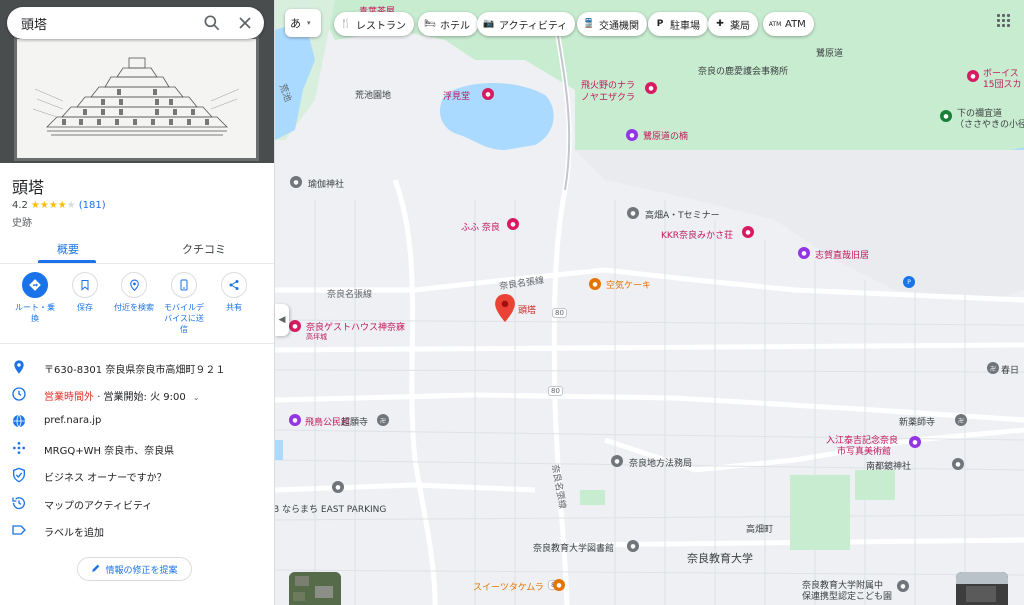  I want to click on close-icon, so click(245, 23).